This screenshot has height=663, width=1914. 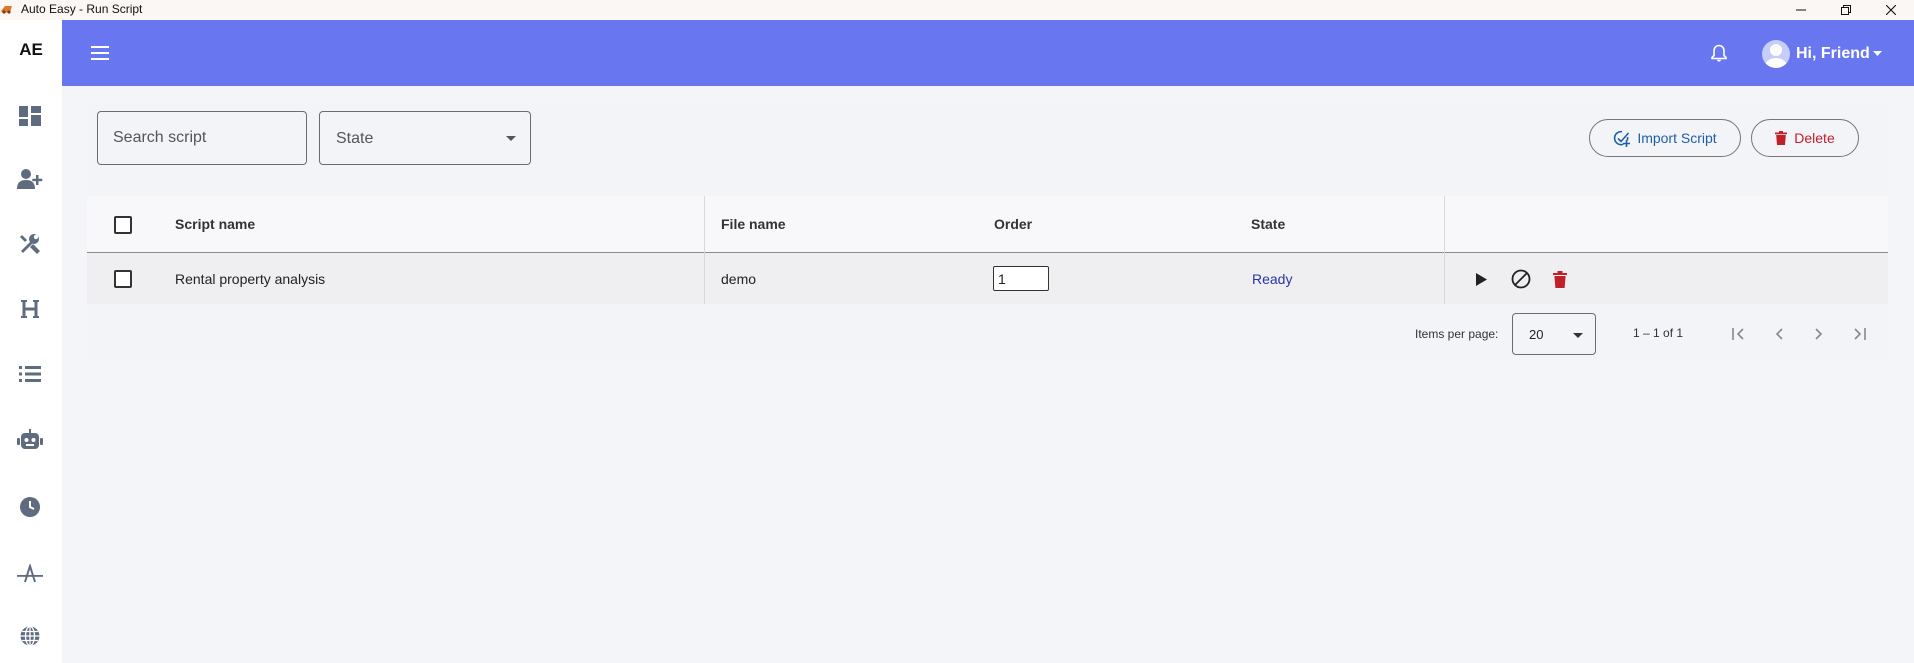 What do you see at coordinates (1457, 334) in the screenshot?
I see `items-per-page-label: Items per page:` at bounding box center [1457, 334].